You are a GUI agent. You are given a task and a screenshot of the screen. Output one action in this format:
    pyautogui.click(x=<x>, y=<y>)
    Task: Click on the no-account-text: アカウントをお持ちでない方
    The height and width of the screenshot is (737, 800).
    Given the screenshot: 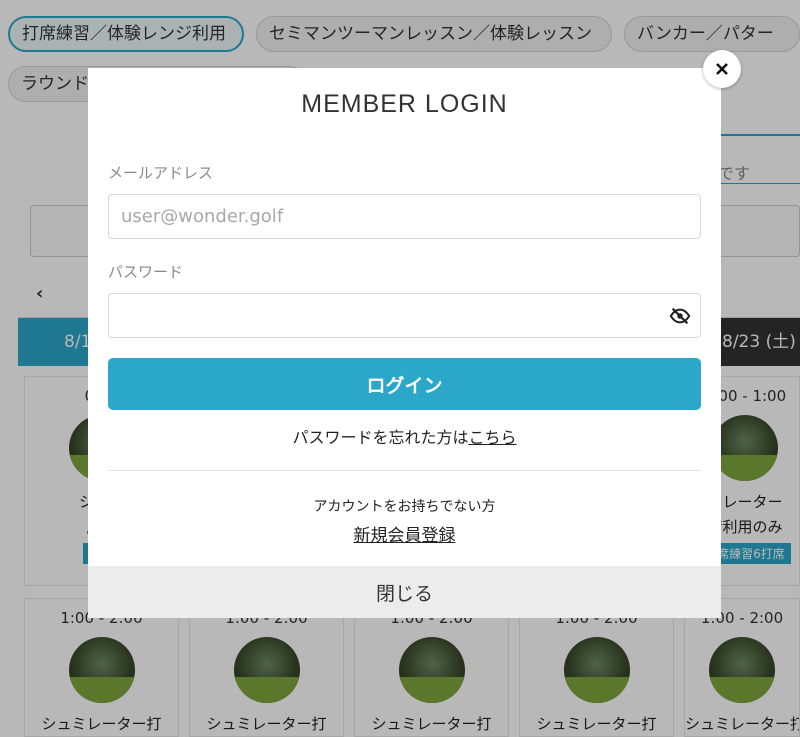 What is the action you would take?
    pyautogui.click(x=404, y=507)
    